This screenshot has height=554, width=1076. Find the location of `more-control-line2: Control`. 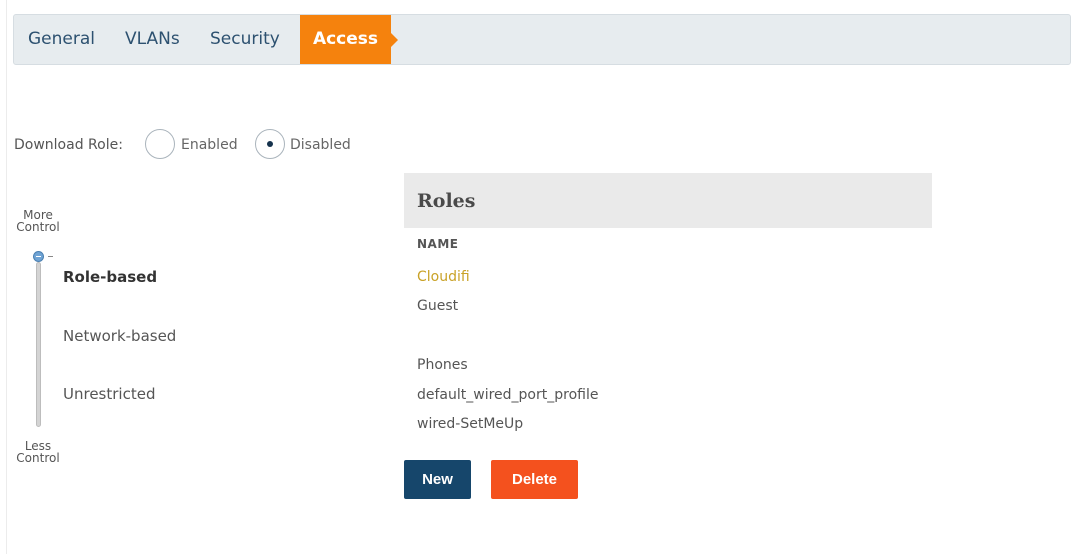

more-control-line2: Control is located at coordinates (38, 227).